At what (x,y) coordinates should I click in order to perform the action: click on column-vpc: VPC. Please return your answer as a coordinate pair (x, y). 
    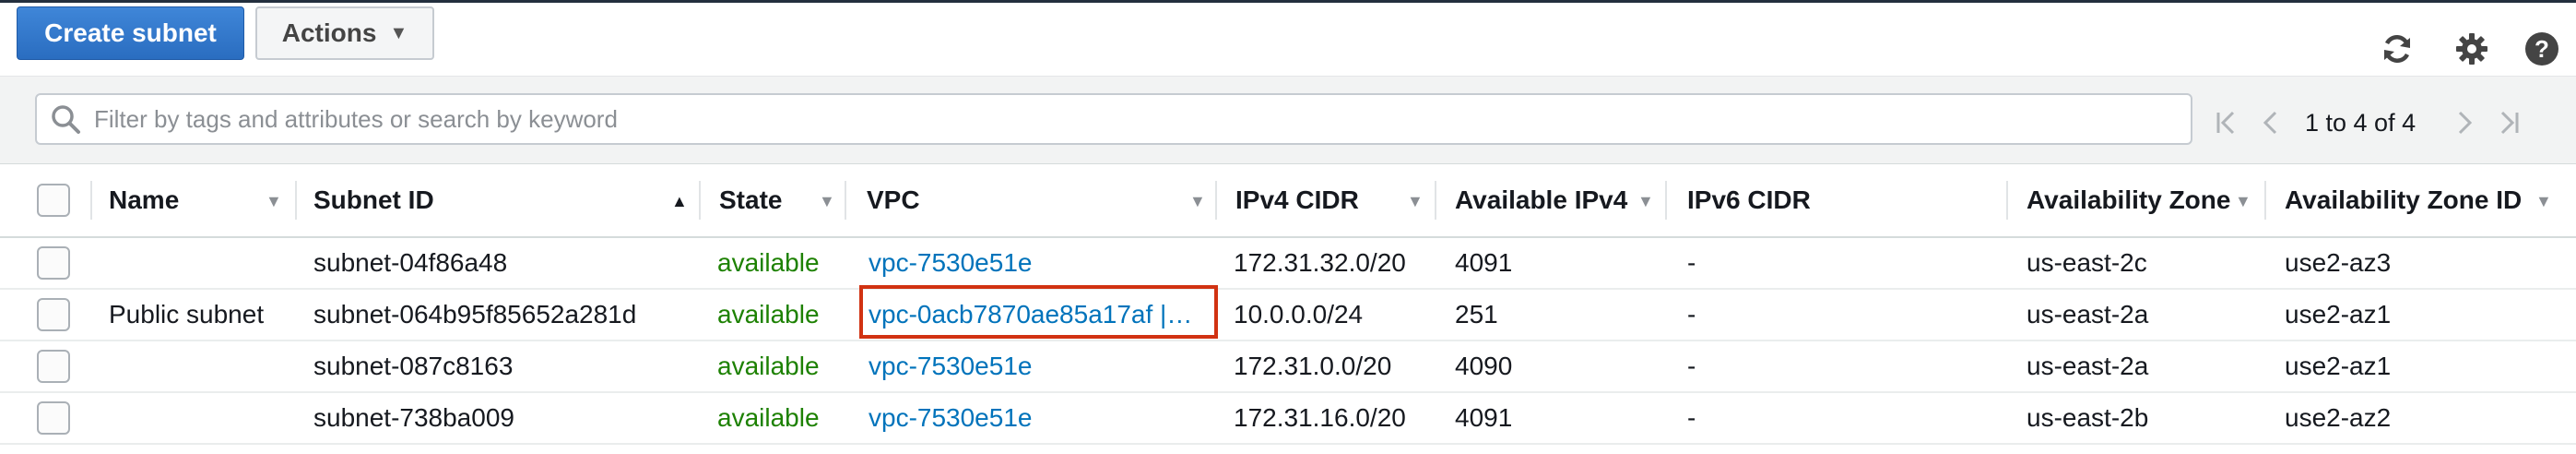
    Looking at the image, I should click on (893, 200).